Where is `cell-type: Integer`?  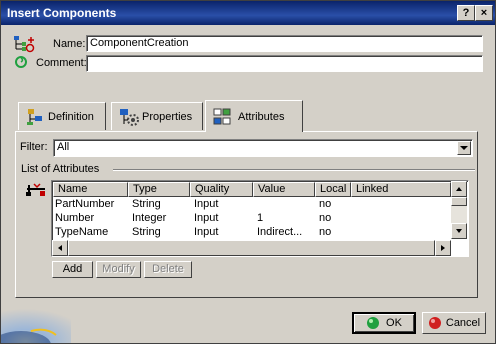 cell-type: Integer is located at coordinates (149, 218).